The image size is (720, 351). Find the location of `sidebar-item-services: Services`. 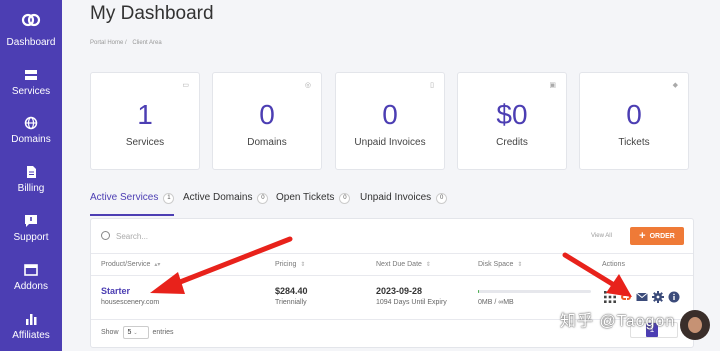

sidebar-item-services: Services is located at coordinates (31, 82).